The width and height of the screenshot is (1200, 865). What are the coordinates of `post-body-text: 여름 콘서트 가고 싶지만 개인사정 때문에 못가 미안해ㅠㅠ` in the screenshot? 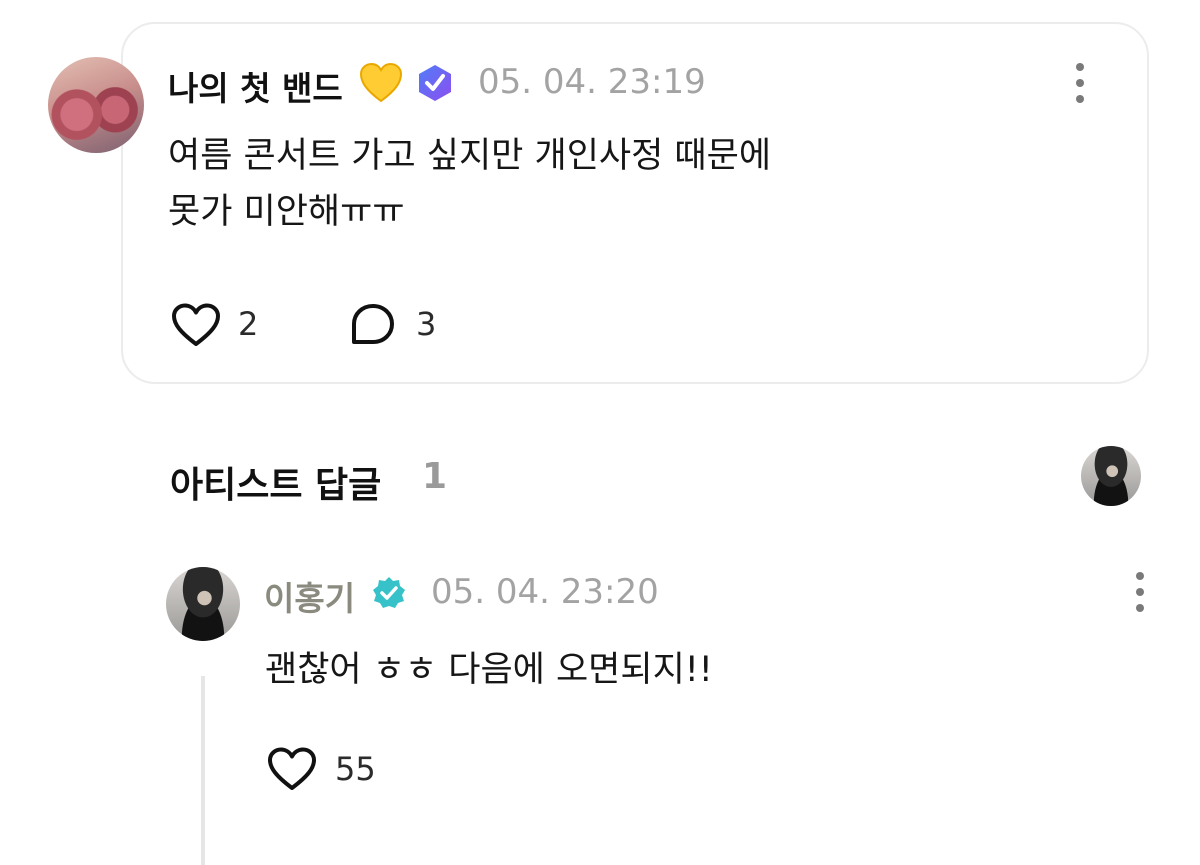 It's located at (470, 184).